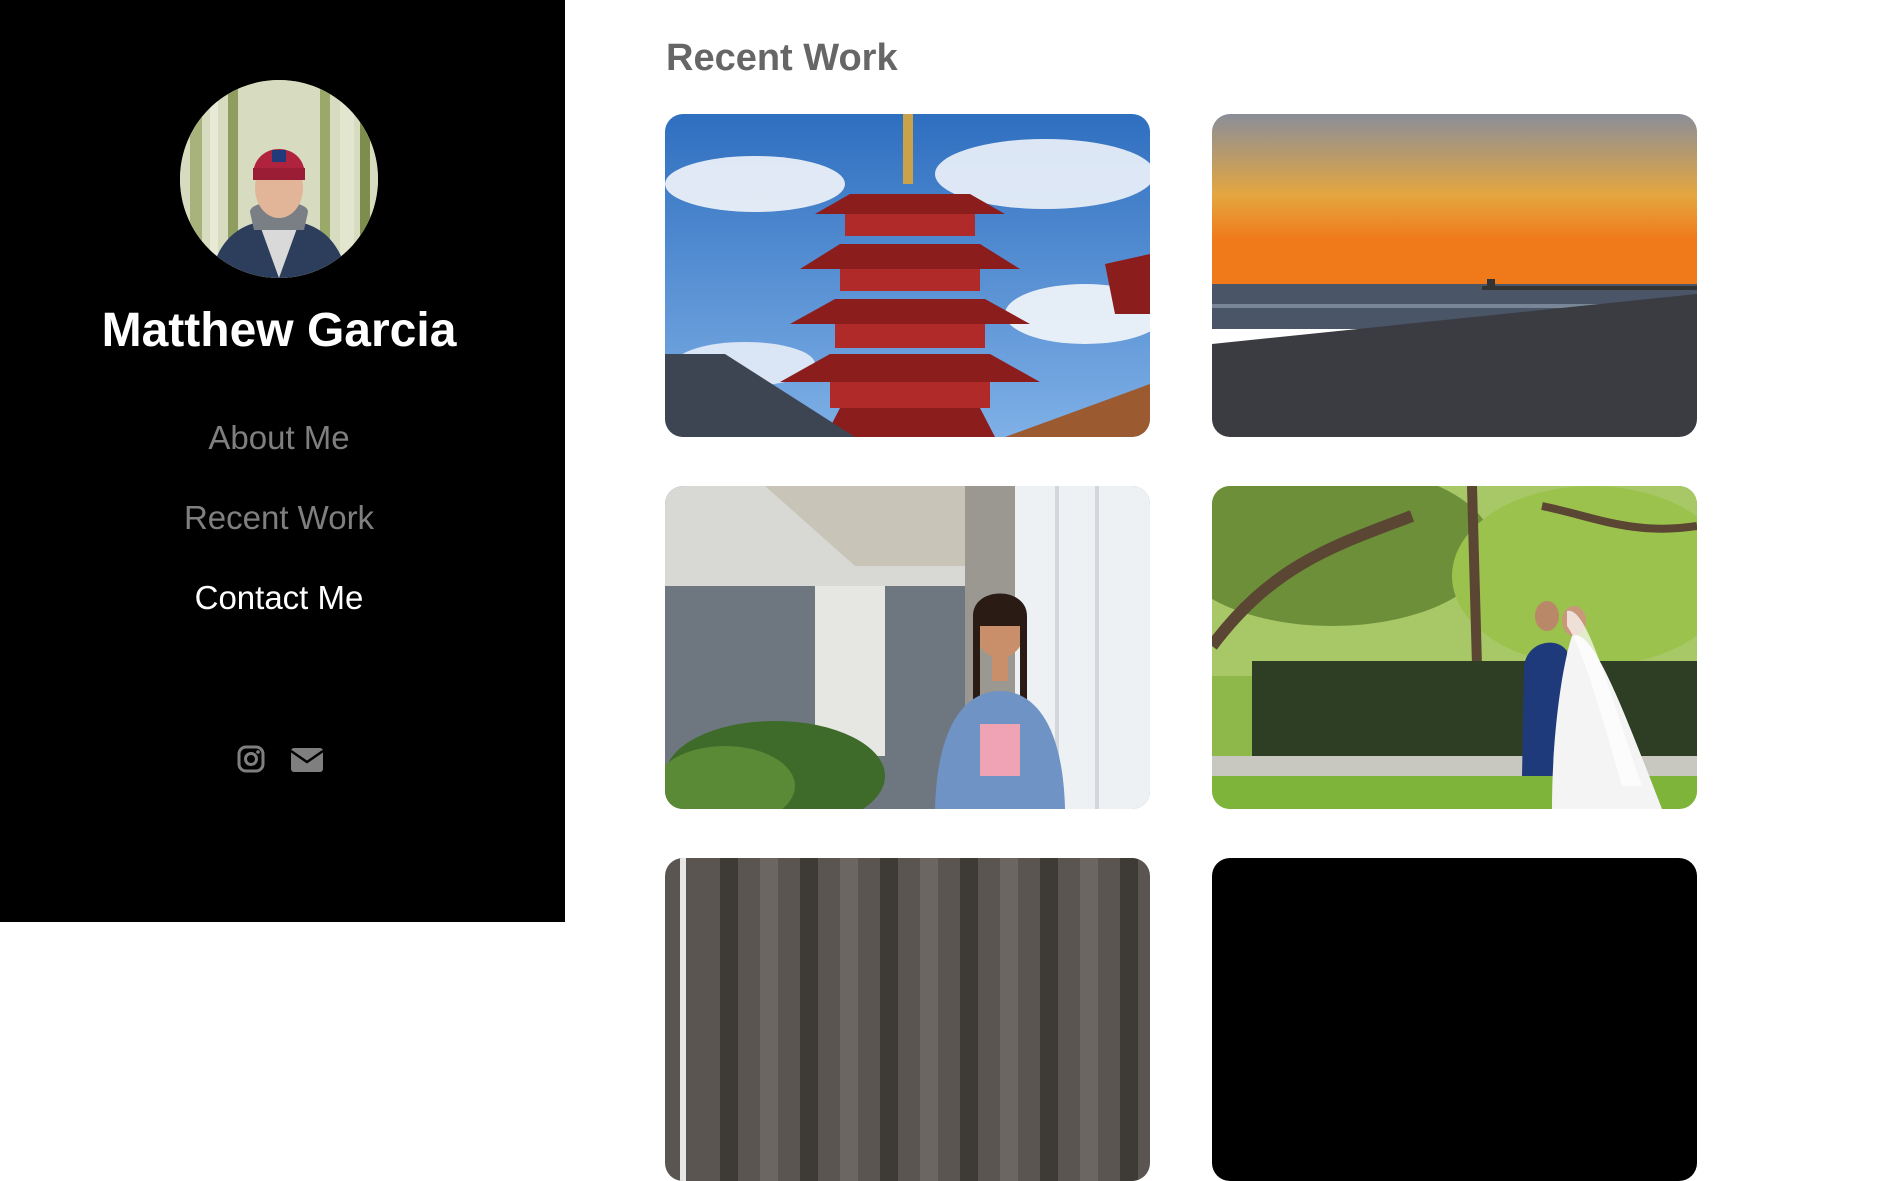 This screenshot has height=1181, width=1894. Describe the element at coordinates (782, 58) in the screenshot. I see `page-title: Recent Work` at that location.